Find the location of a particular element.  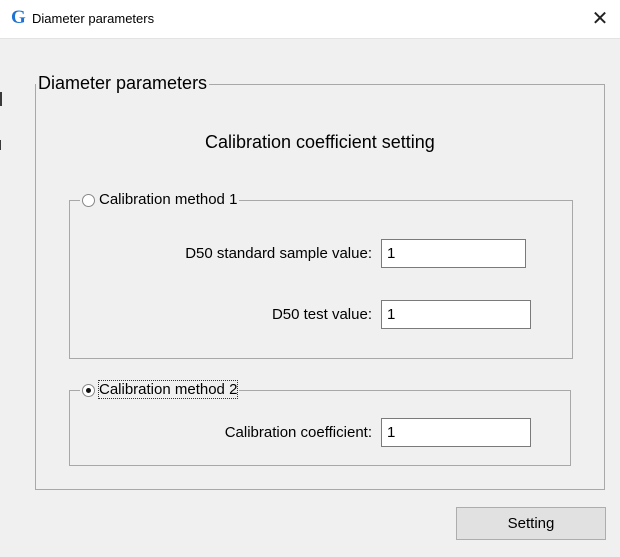

calibration-method-2-option: Calibration method 2 is located at coordinates (160, 390).